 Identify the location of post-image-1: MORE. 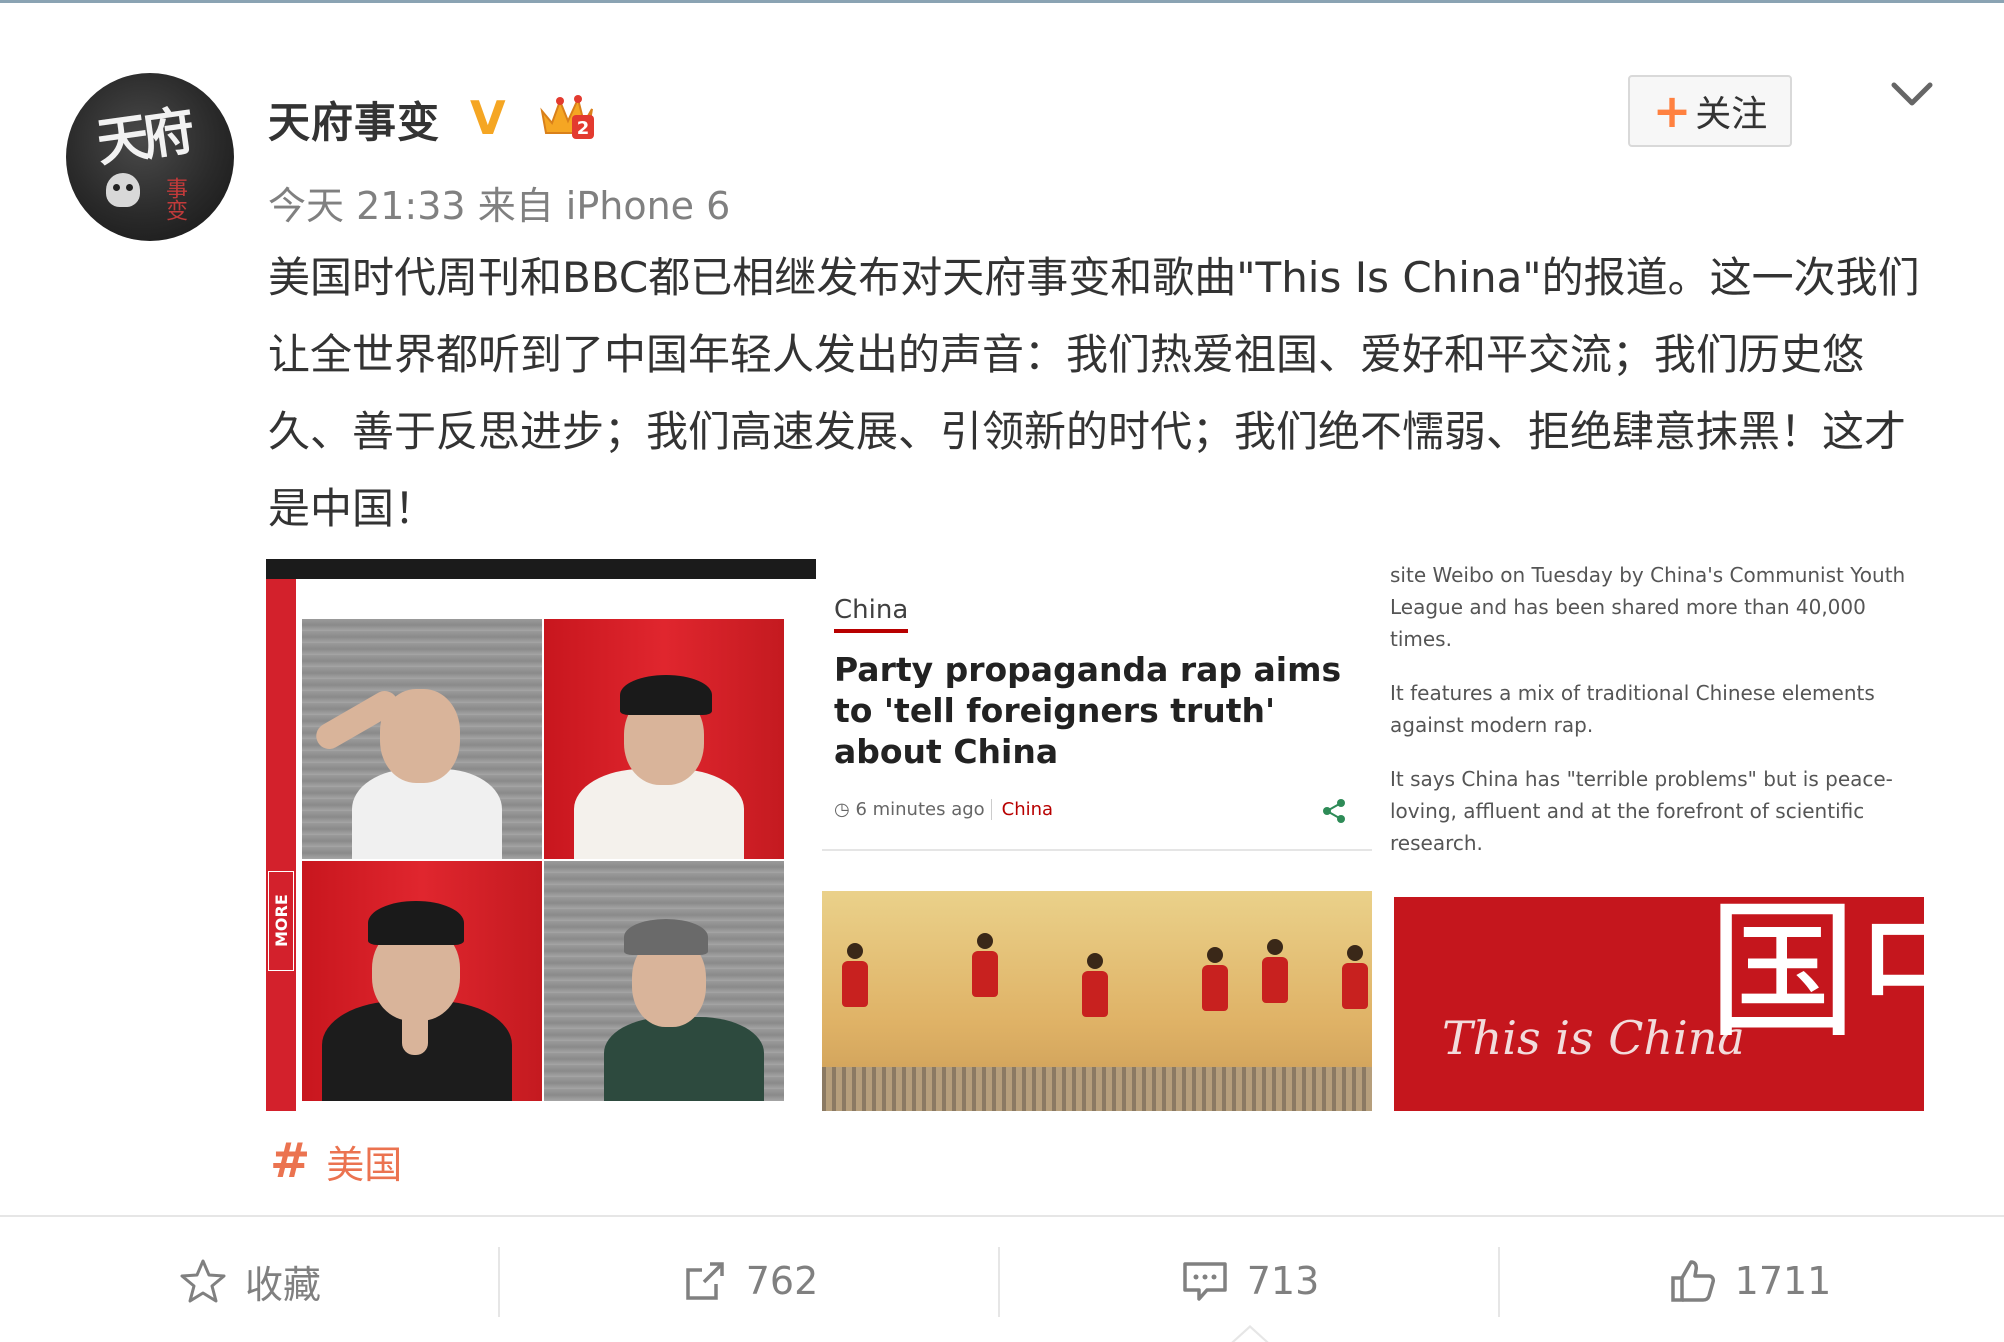
(541, 835).